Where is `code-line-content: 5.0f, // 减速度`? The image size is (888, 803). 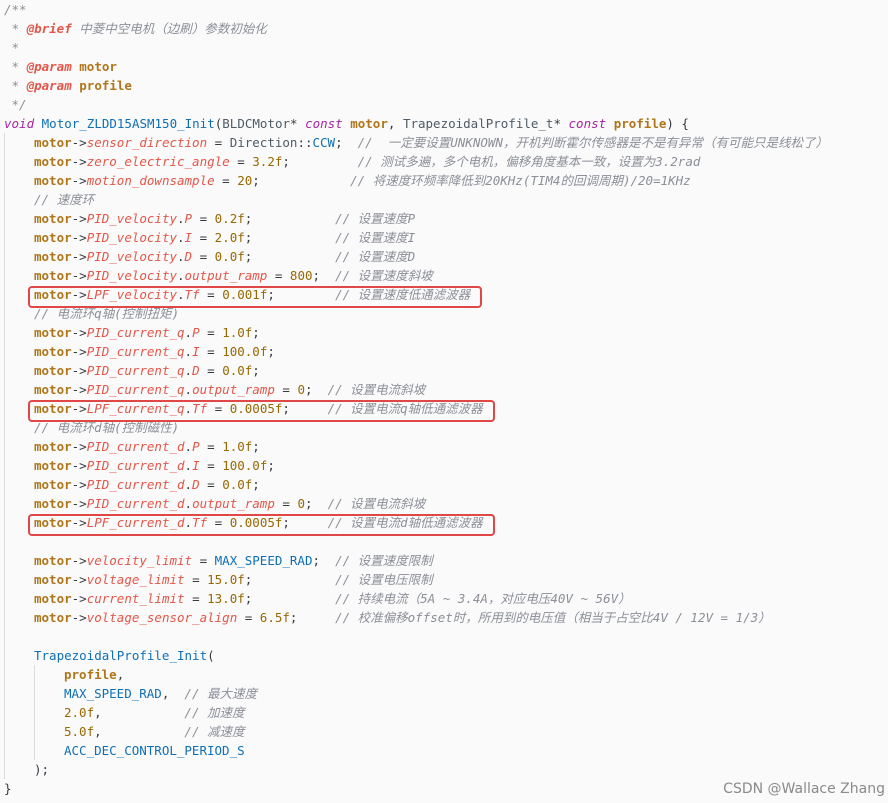
code-line-content: 5.0f, // 减速度 is located at coordinates (154, 731).